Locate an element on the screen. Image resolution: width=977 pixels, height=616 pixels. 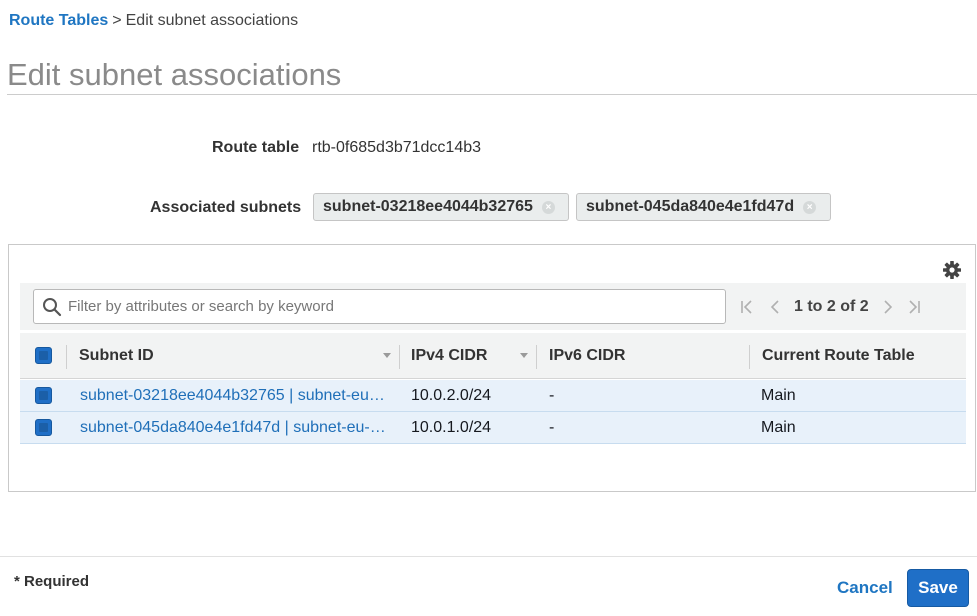
subnet-token-label: subnet-03218ee4044b32765 is located at coordinates (428, 206).